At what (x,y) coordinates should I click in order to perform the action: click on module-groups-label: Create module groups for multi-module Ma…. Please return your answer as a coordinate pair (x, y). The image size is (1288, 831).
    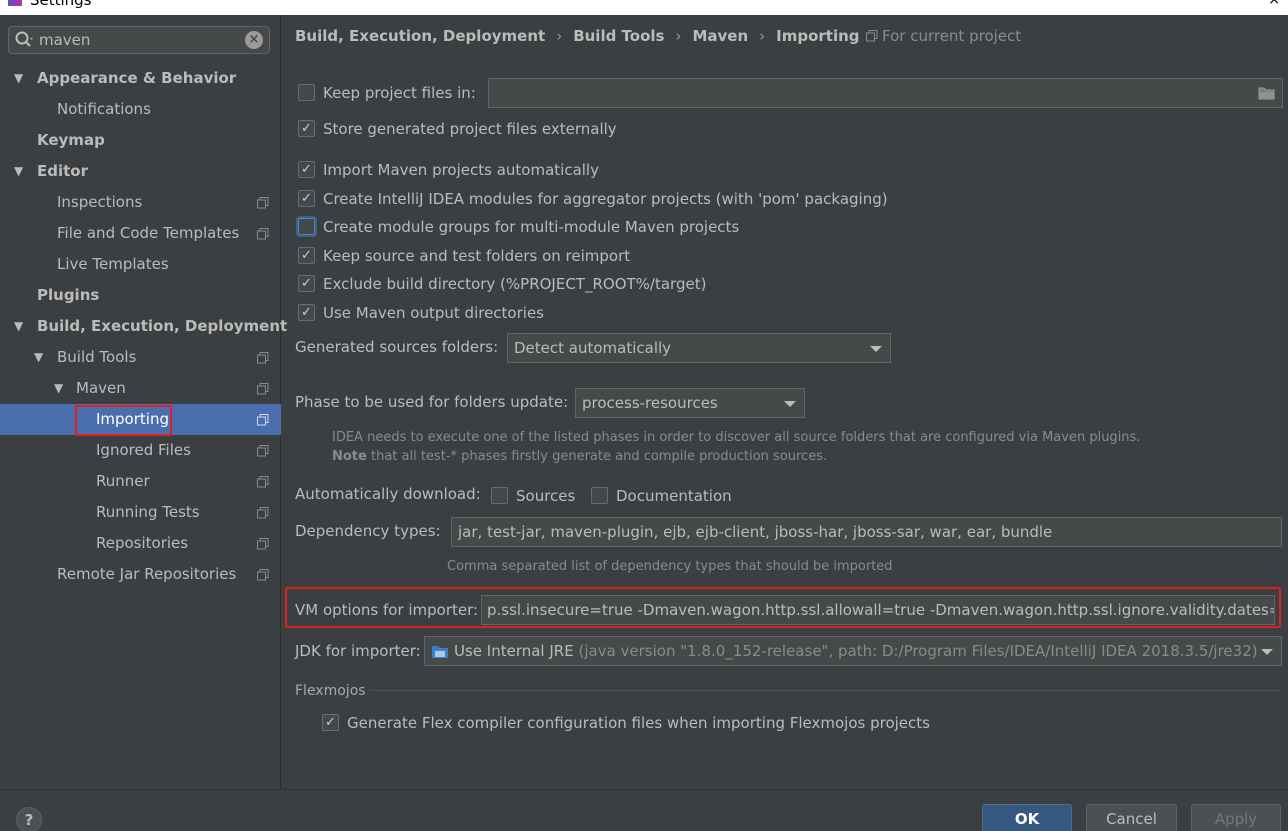
    Looking at the image, I should click on (531, 227).